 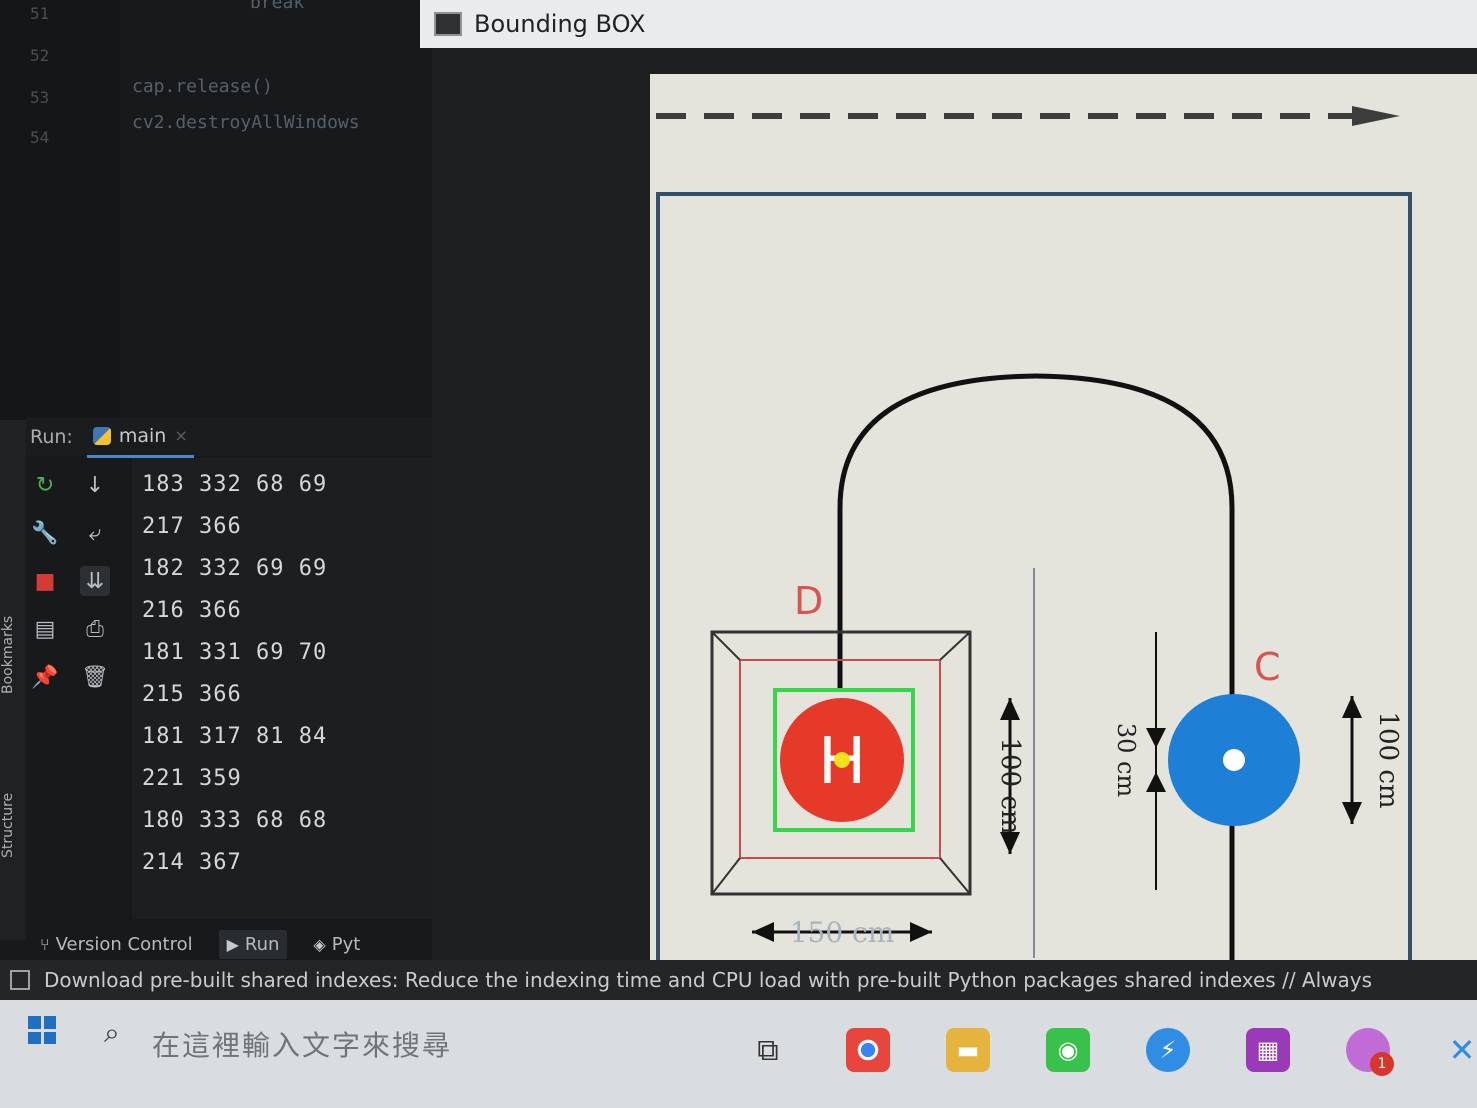 I want to click on search-icon: ⌕, so click(x=112, y=1033).